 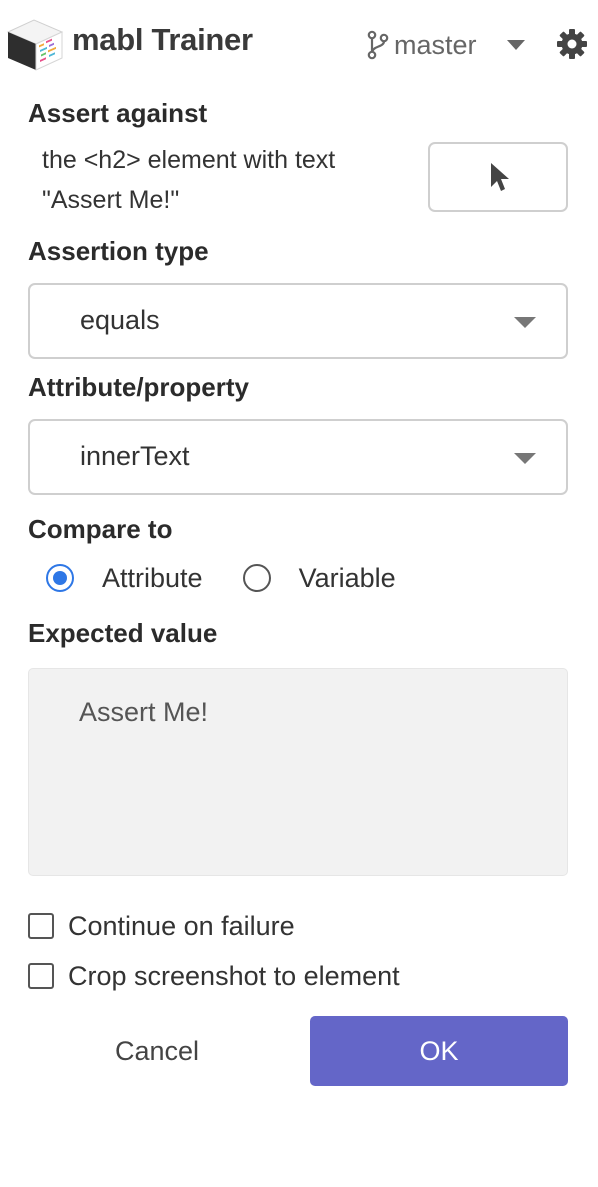 I want to click on crop-screenshot-option: Crop screenshot to element, so click(x=214, y=976).